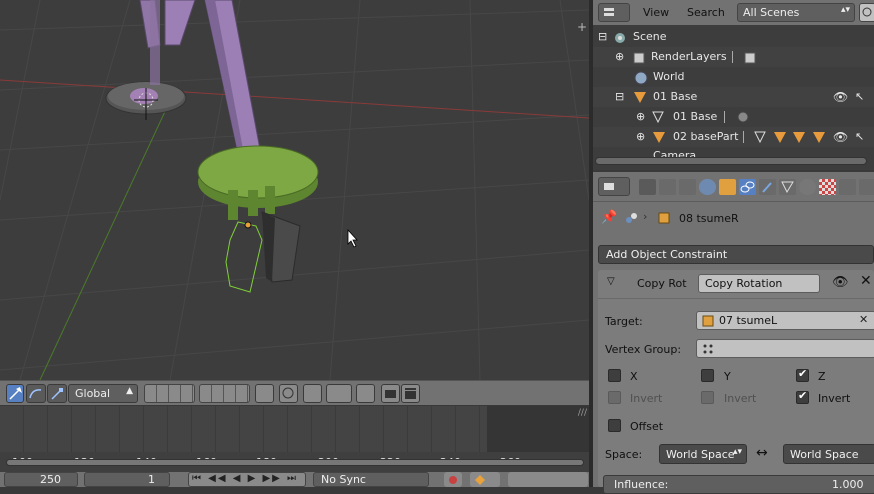 The image size is (874, 494). I want to click on data-tab-icon, so click(787, 187).